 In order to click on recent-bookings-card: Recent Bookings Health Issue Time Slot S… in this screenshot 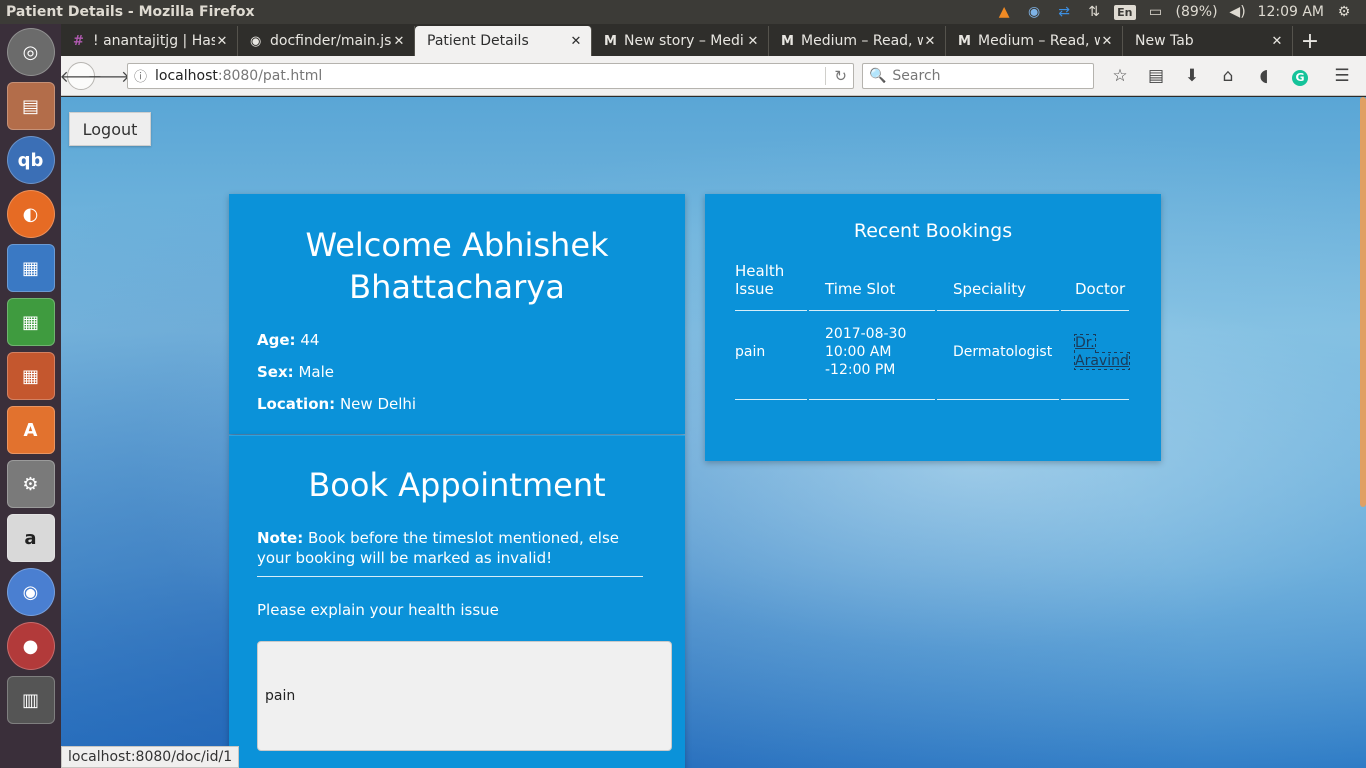, I will do `click(933, 327)`.